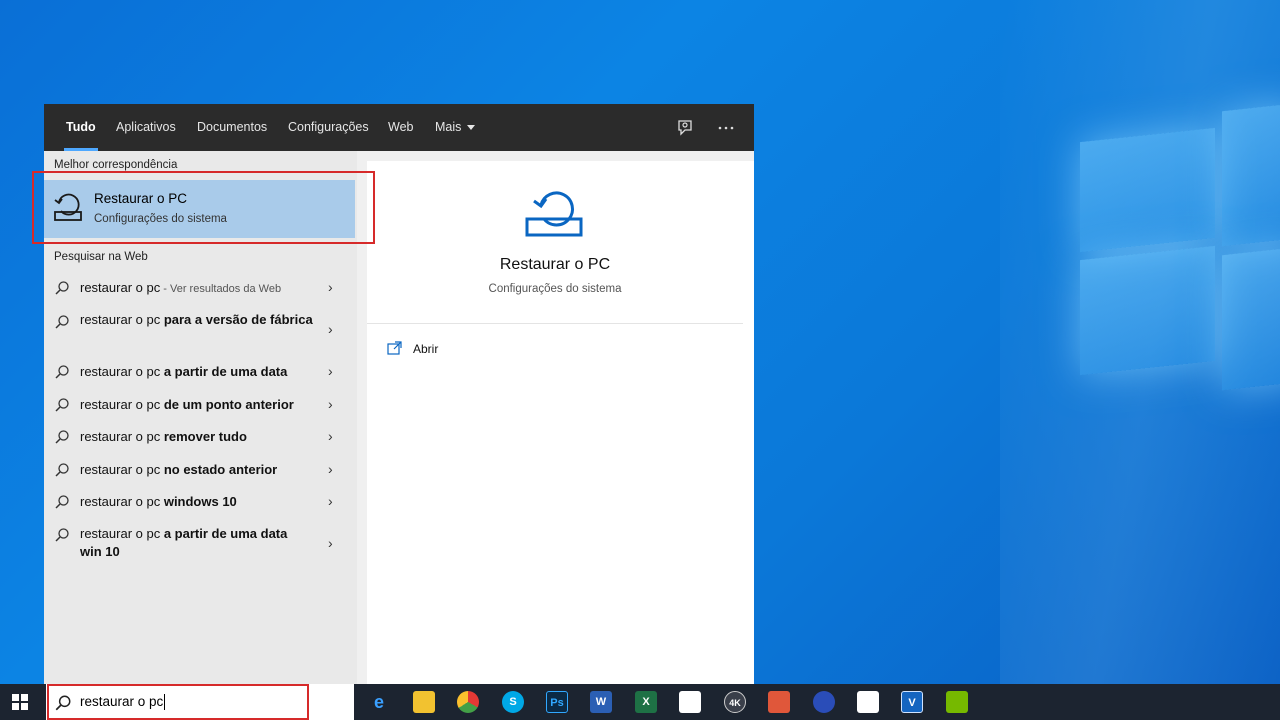  I want to click on highlight-box-best-match, so click(203, 207).